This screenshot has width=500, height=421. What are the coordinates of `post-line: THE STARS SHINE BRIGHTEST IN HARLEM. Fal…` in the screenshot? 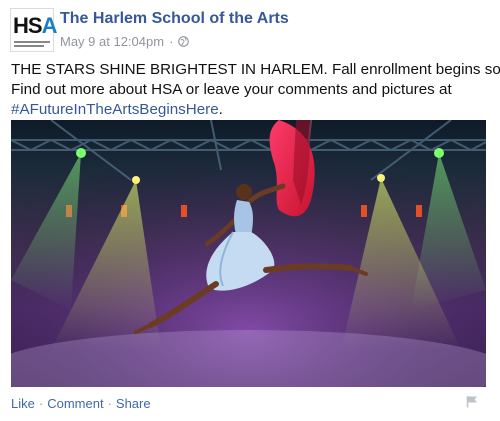 It's located at (255, 69).